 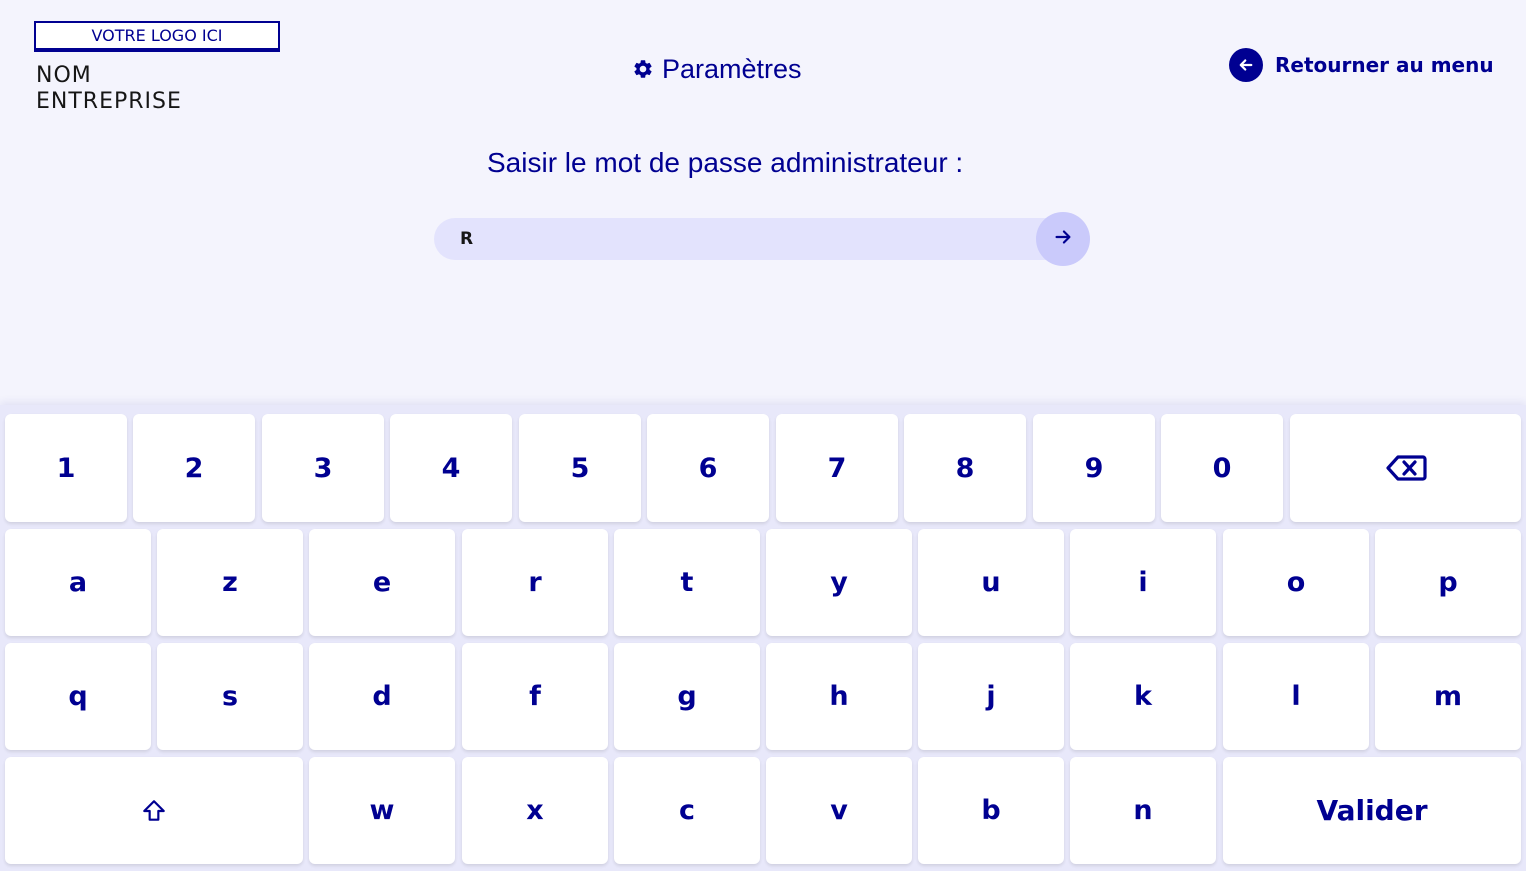 I want to click on gear-icon, so click(x=643, y=69).